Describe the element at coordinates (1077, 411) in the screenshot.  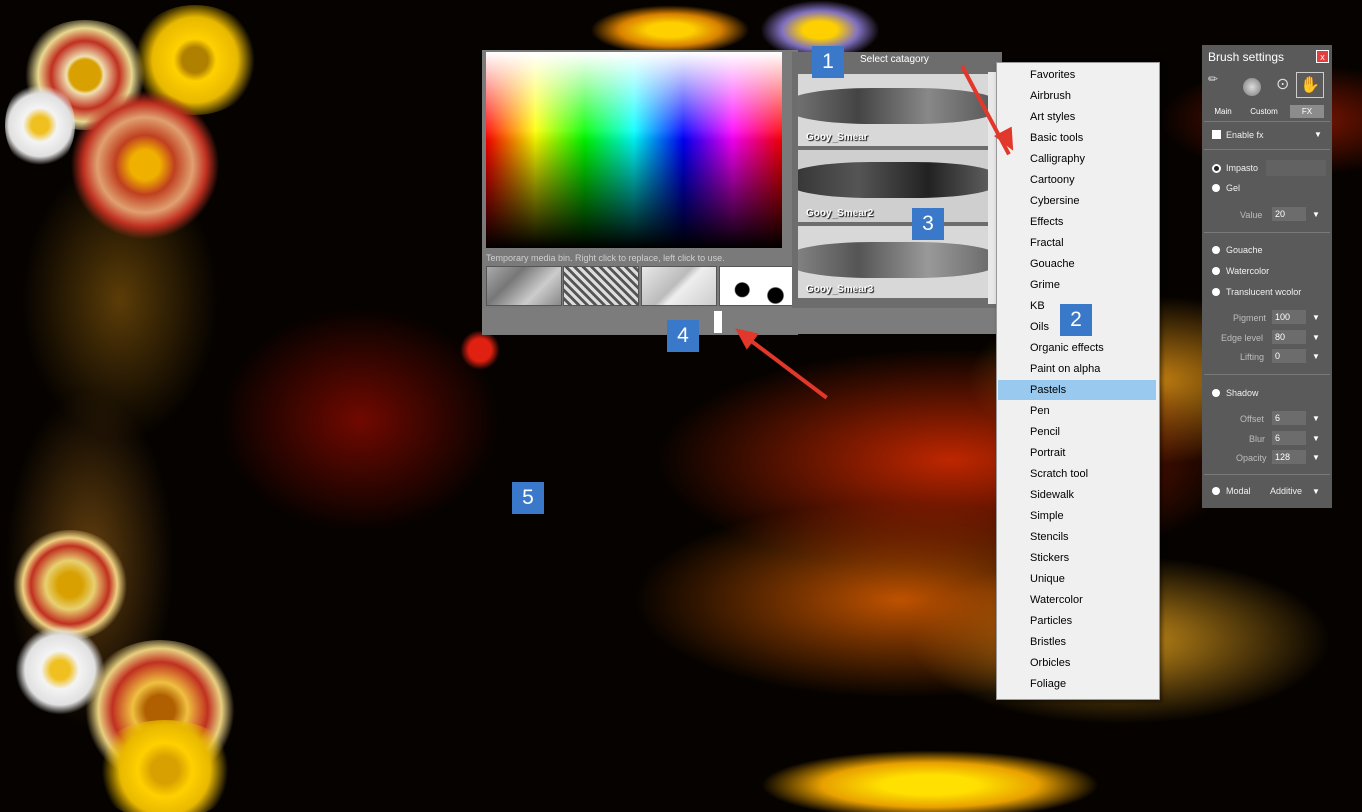
I see `category-item: Pen` at that location.